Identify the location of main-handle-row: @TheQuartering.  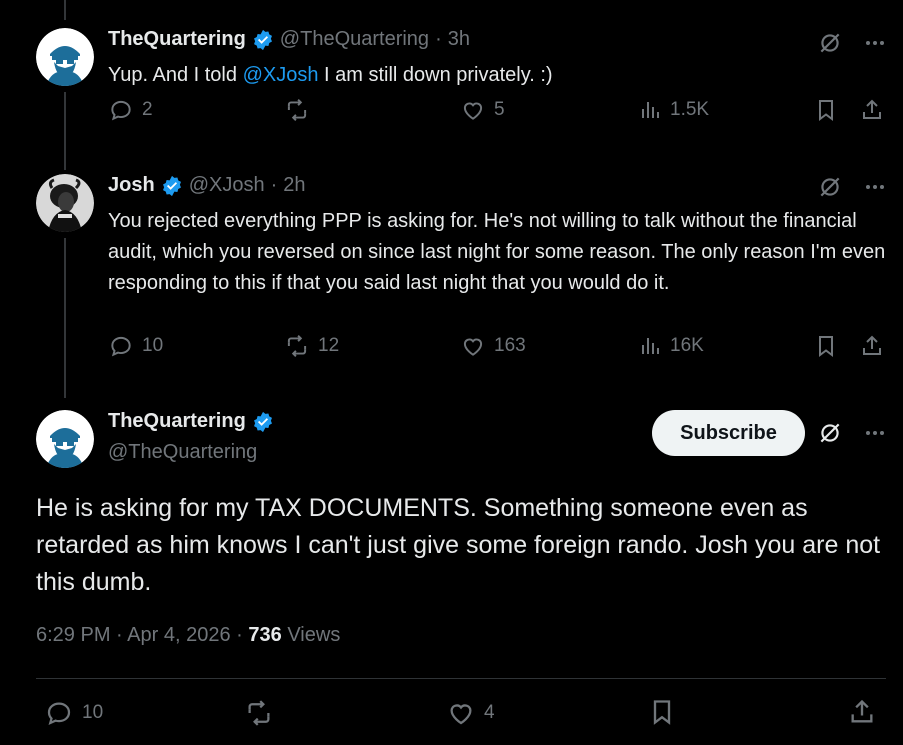
(182, 452).